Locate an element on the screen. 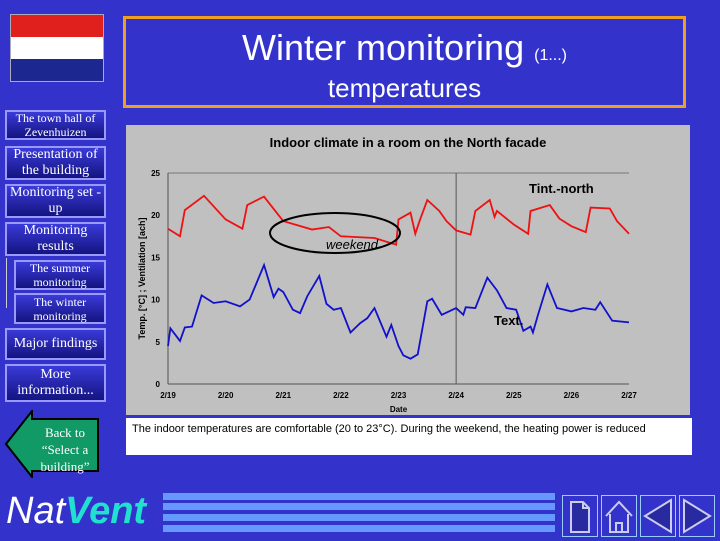  x-tick-label: 2/19 is located at coordinates (168, 395).